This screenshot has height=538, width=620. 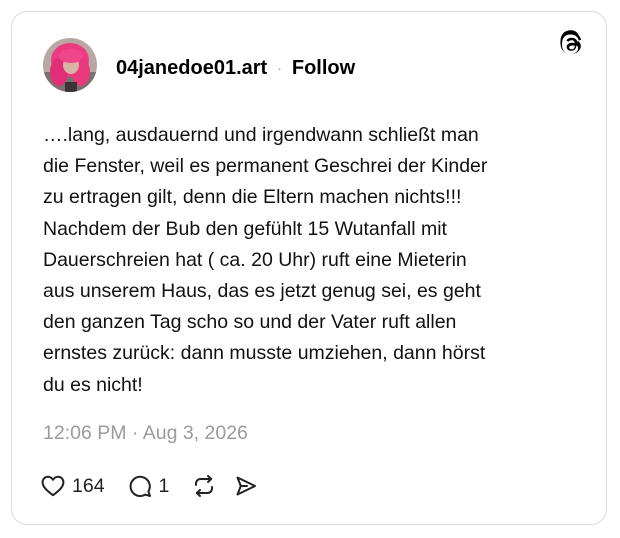 I want to click on heart-icon, so click(x=53, y=486).